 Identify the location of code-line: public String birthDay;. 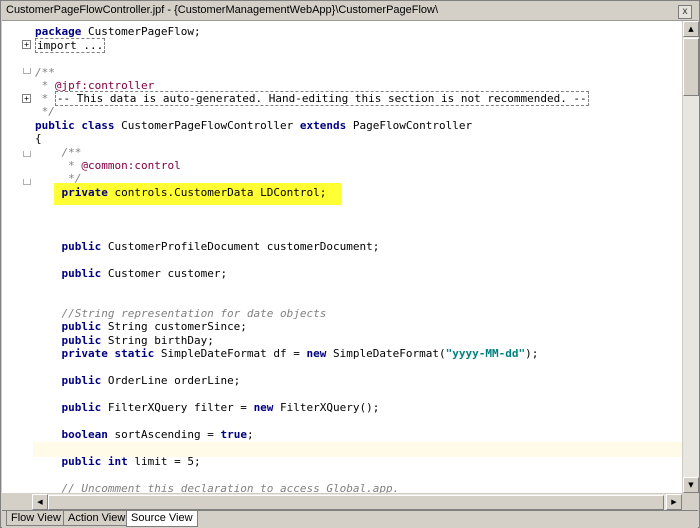
(124, 340).